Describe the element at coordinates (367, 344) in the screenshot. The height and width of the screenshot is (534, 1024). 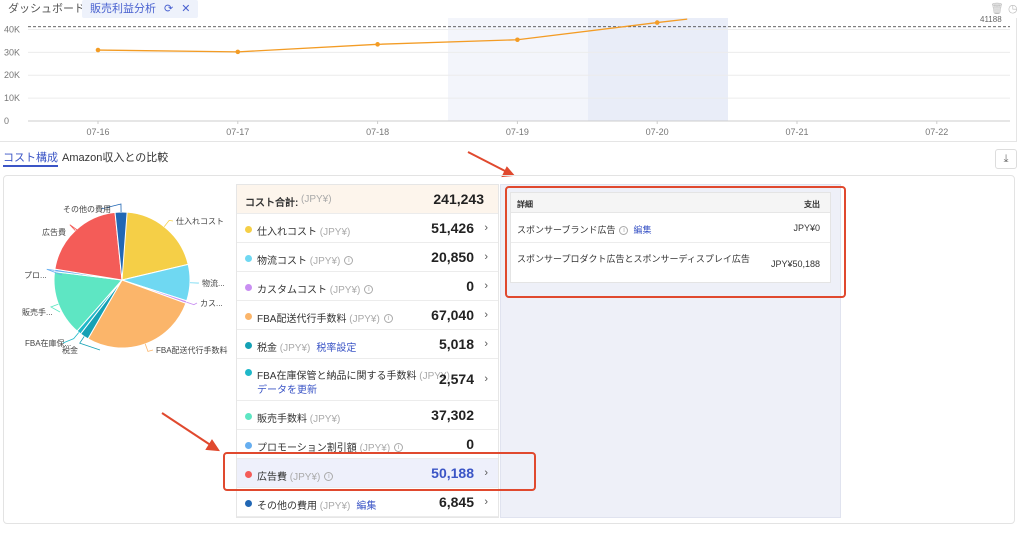
I see `cost-row: 税金 (JPY¥) 税率設定 5,018 ›` at that location.